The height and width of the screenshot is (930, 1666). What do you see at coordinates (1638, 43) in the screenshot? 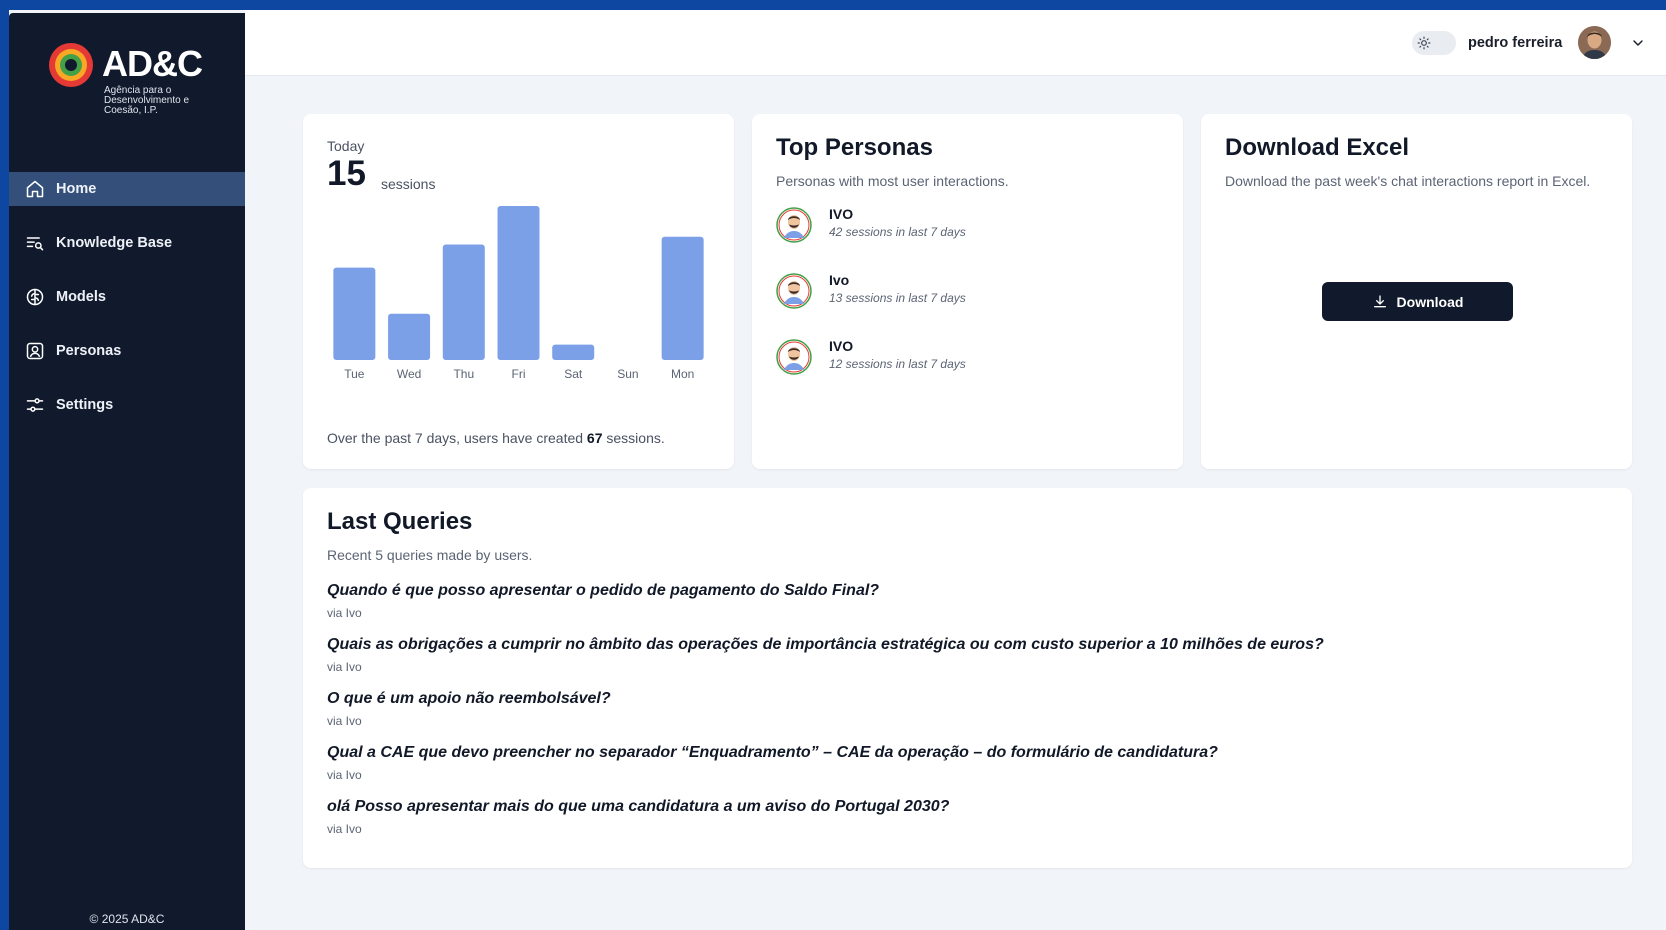
I see `chevron-down-icon` at bounding box center [1638, 43].